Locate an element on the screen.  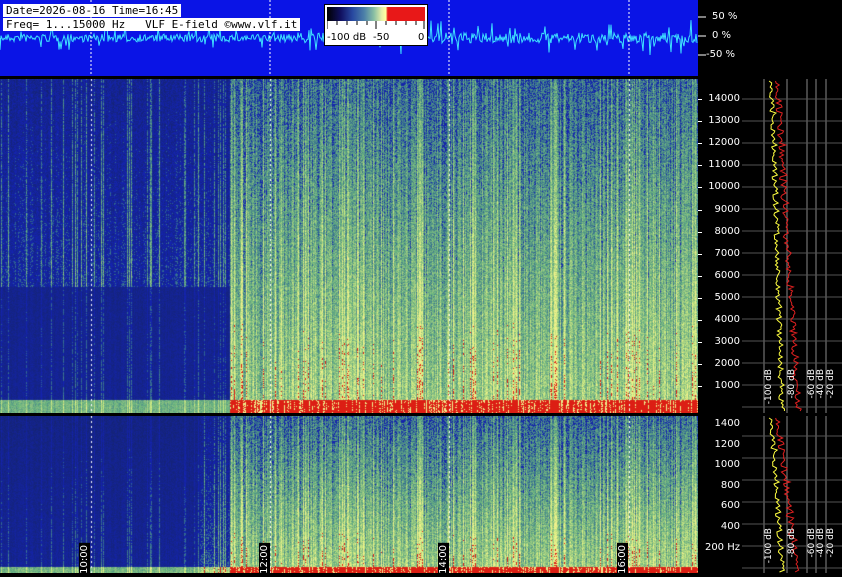
db-label-upper-20: -20 dB is located at coordinates (831, 384).